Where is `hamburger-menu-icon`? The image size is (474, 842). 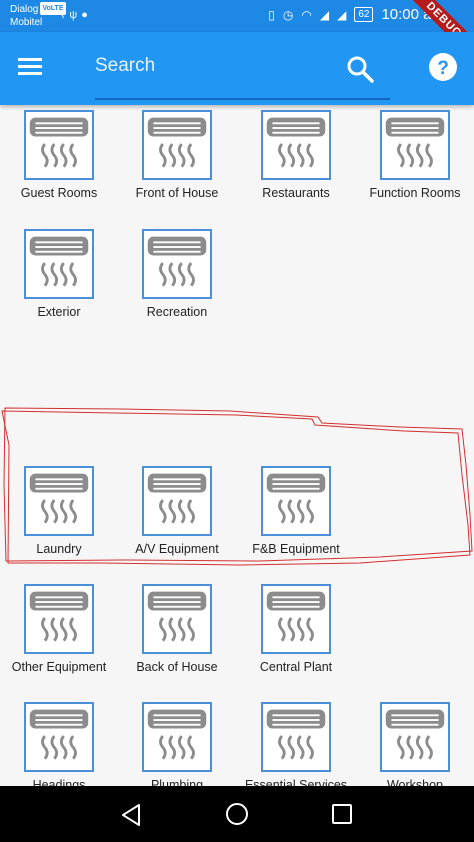 hamburger-menu-icon is located at coordinates (36, 69).